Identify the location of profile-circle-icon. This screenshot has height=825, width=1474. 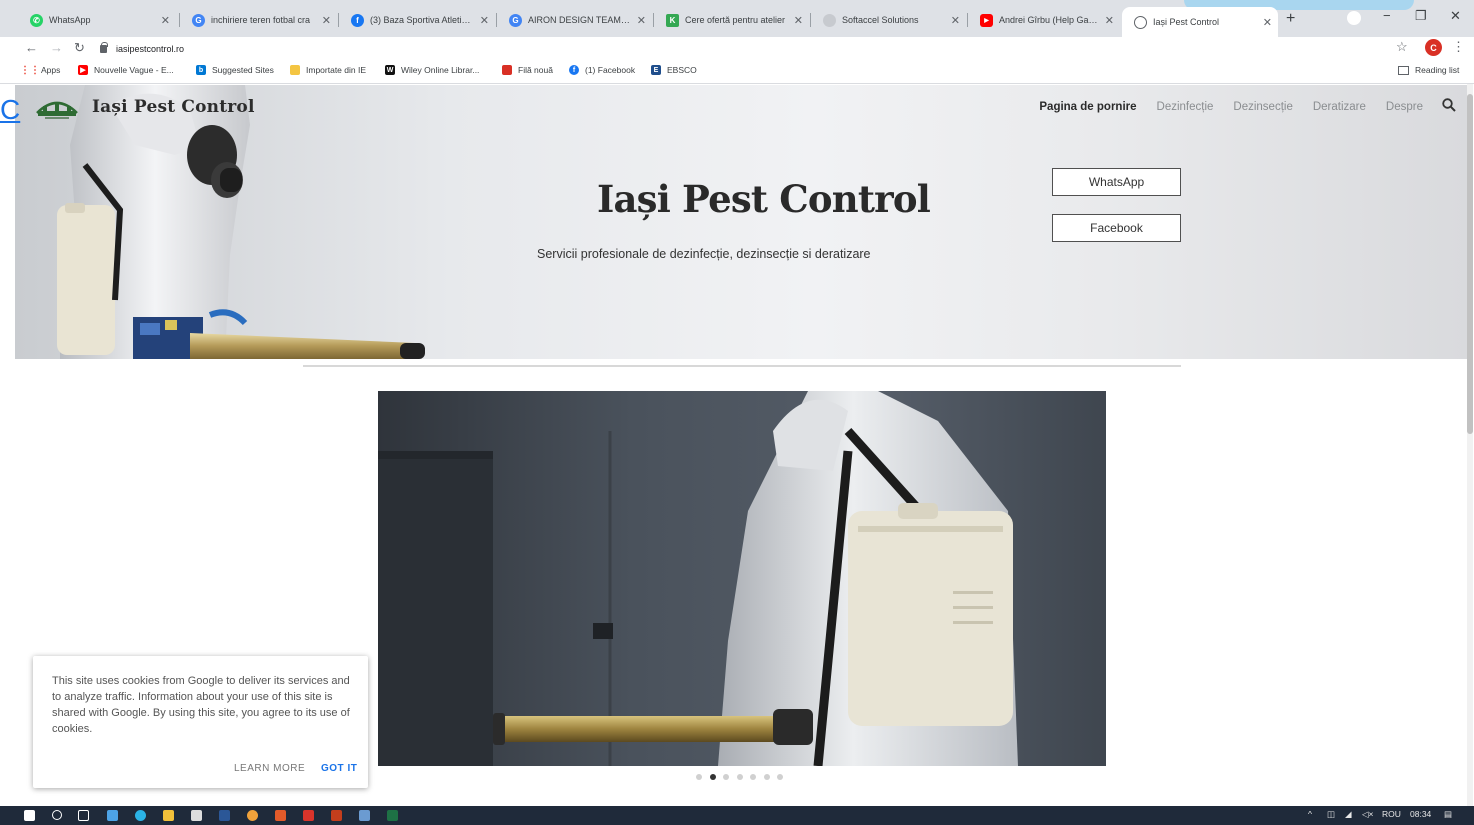
(1354, 18).